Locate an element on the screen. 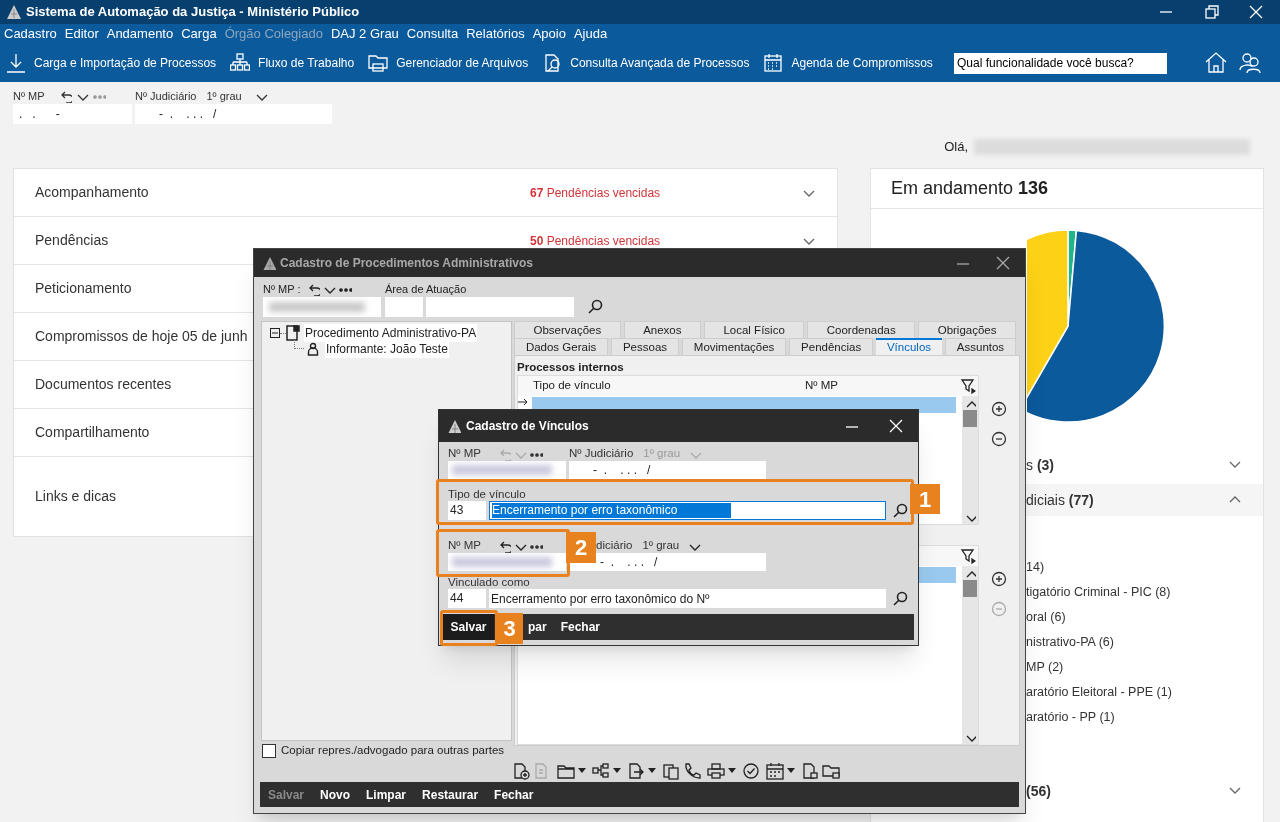 The height and width of the screenshot is (822, 1280). document-transfer-icon is located at coordinates (636, 771).